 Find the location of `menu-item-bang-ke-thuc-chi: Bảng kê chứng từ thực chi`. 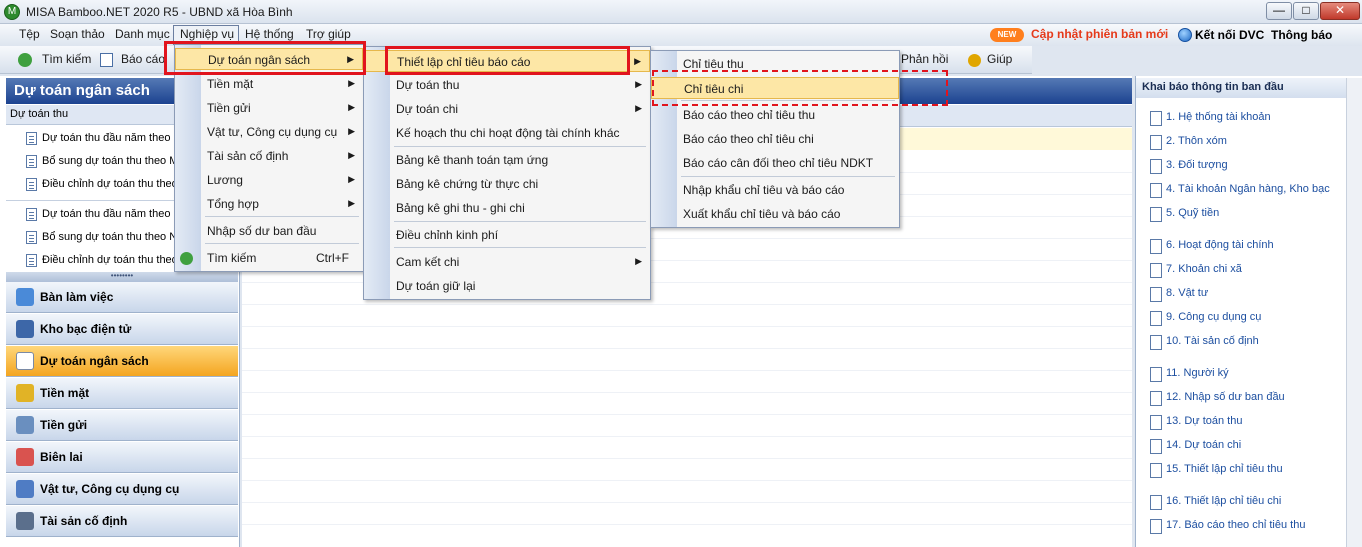

menu-item-bang-ke-thuc-chi: Bảng kê chứng từ thực chi is located at coordinates (507, 184).